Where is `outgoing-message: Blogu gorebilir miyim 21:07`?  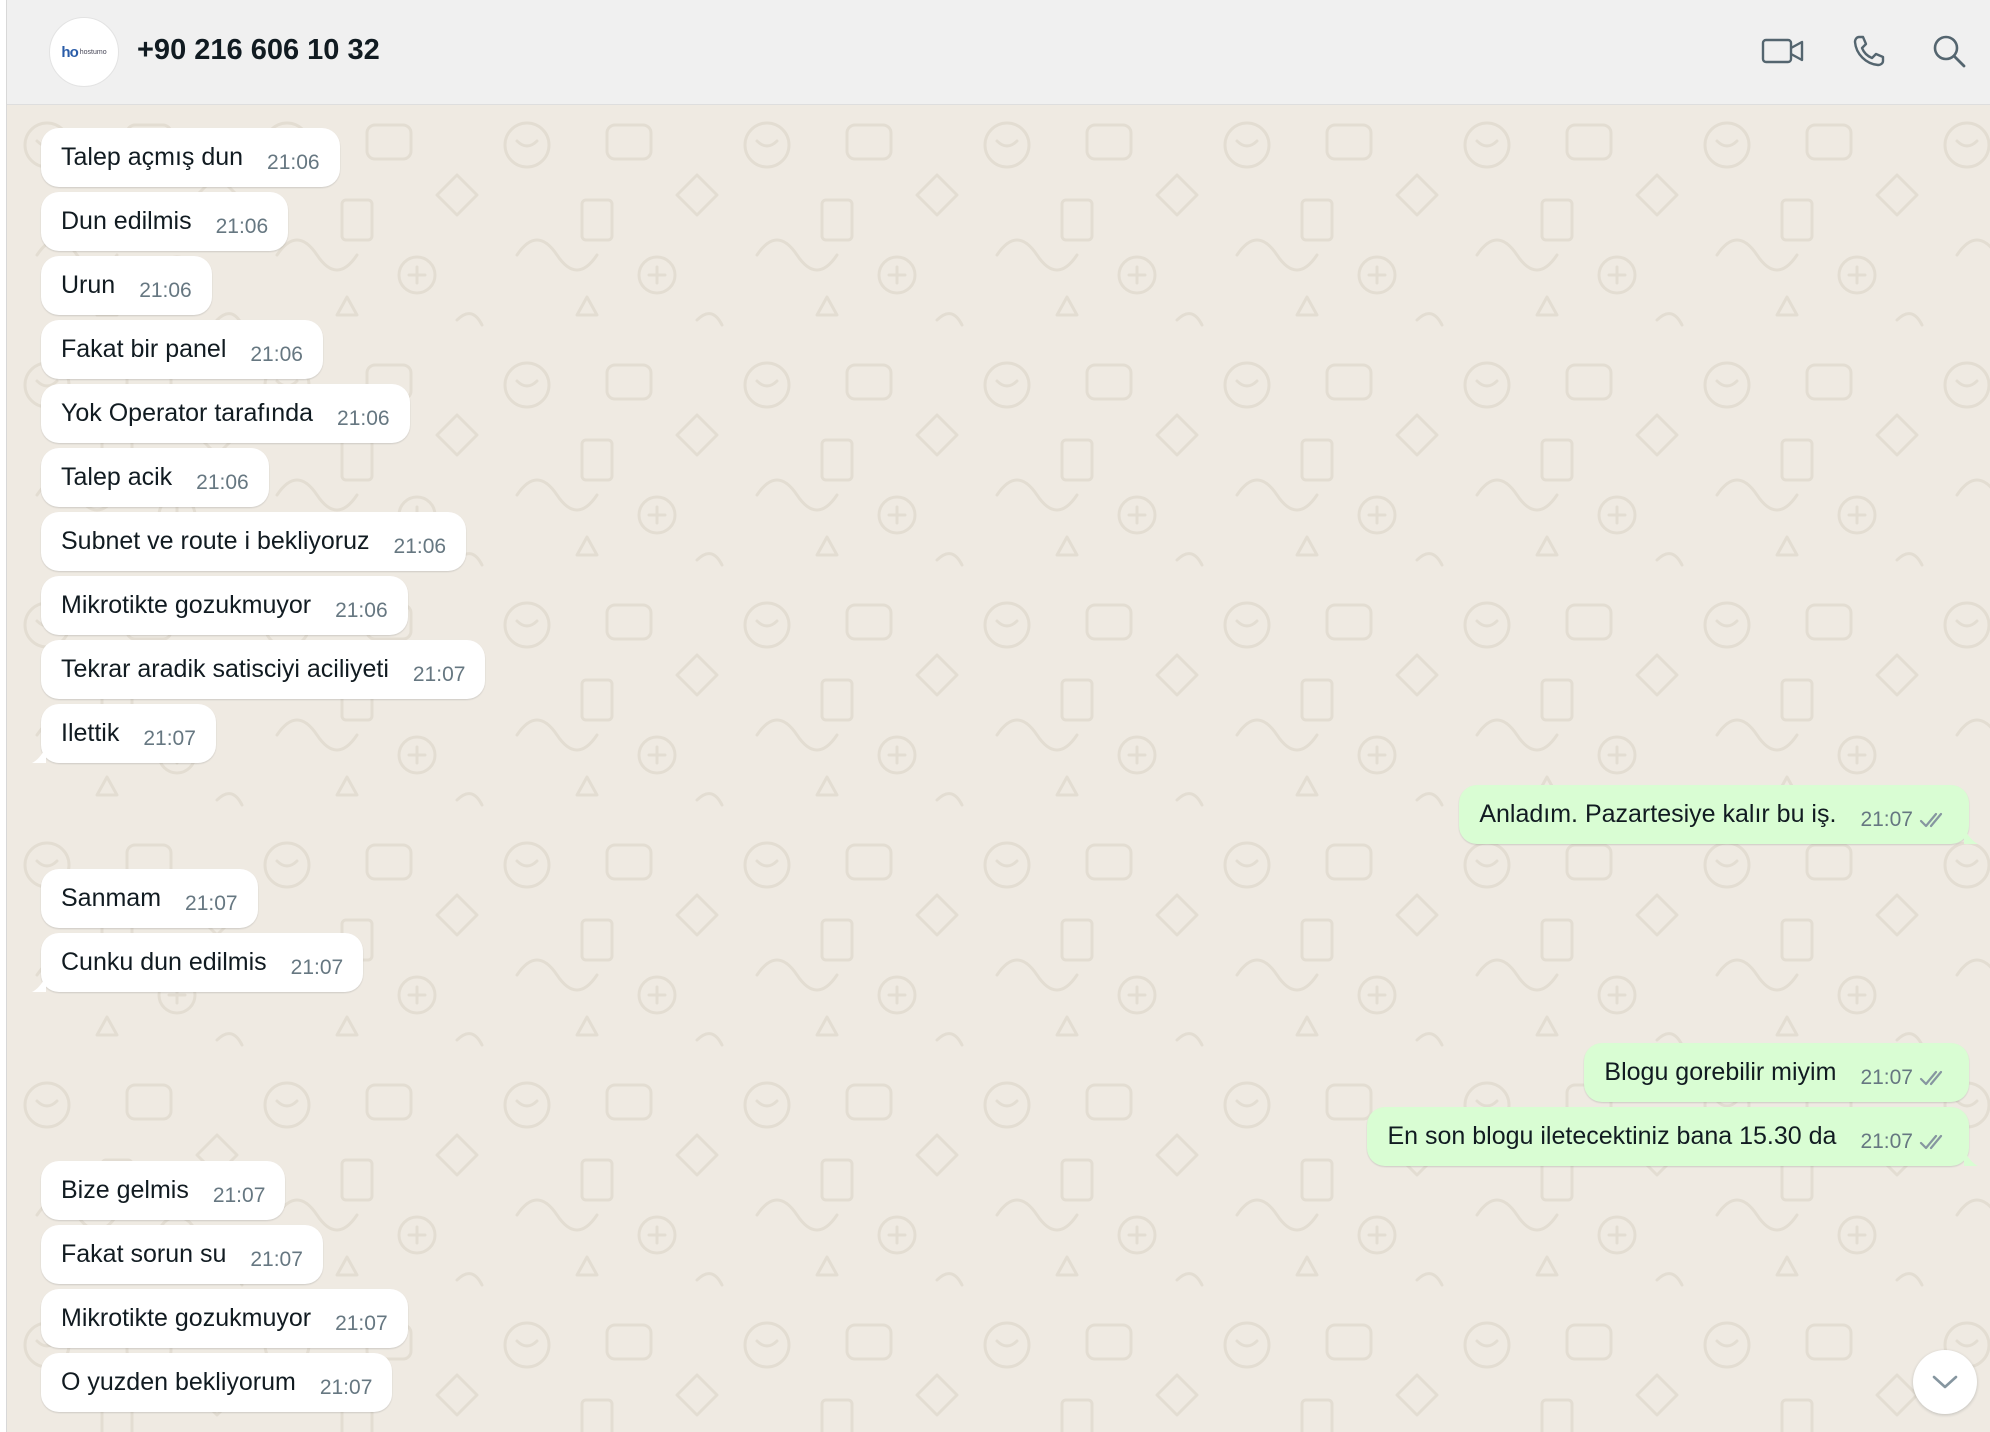 outgoing-message: Blogu gorebilir miyim 21:07 is located at coordinates (1776, 1072).